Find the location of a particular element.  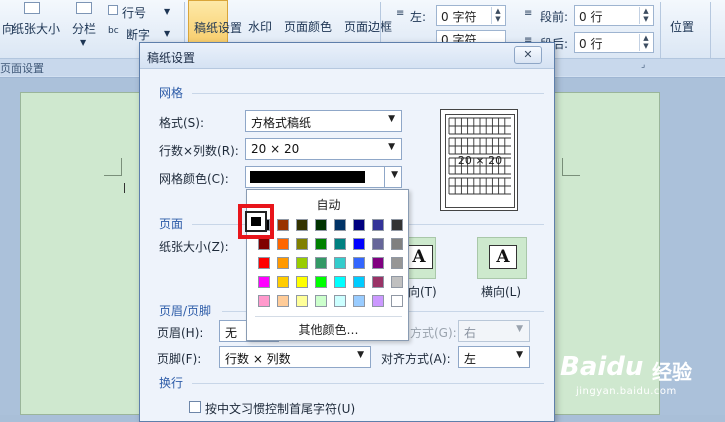

popup-divider is located at coordinates (328, 316).